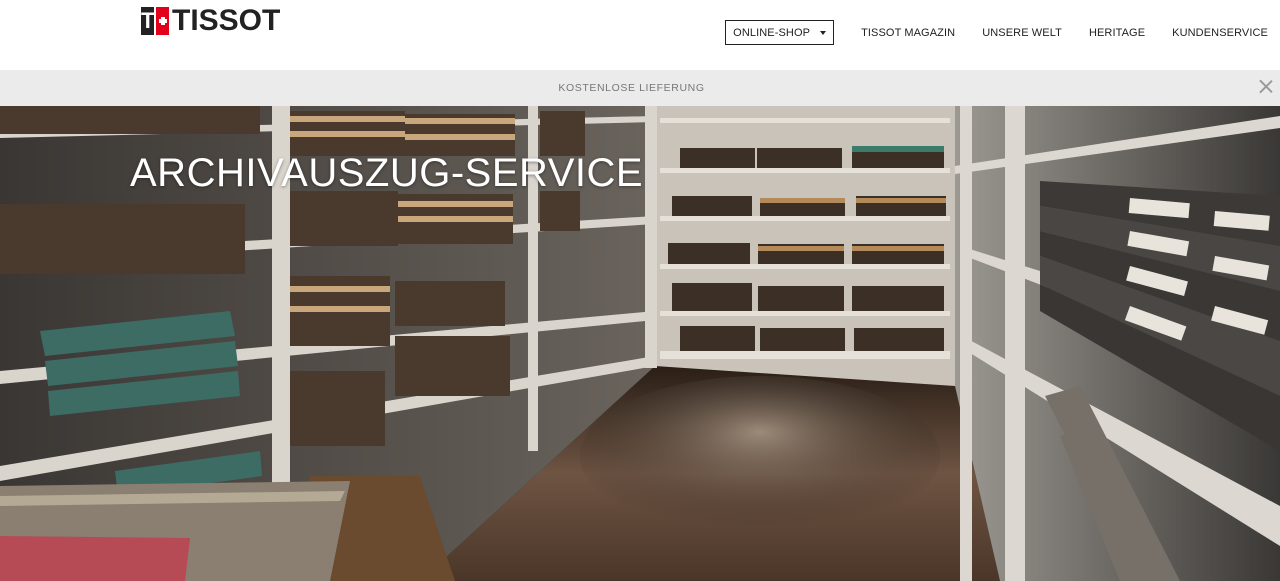 This screenshot has height=581, width=1280. What do you see at coordinates (772, 32) in the screenshot?
I see `nav-online-shop-label: ONLINE-SHOP` at bounding box center [772, 32].